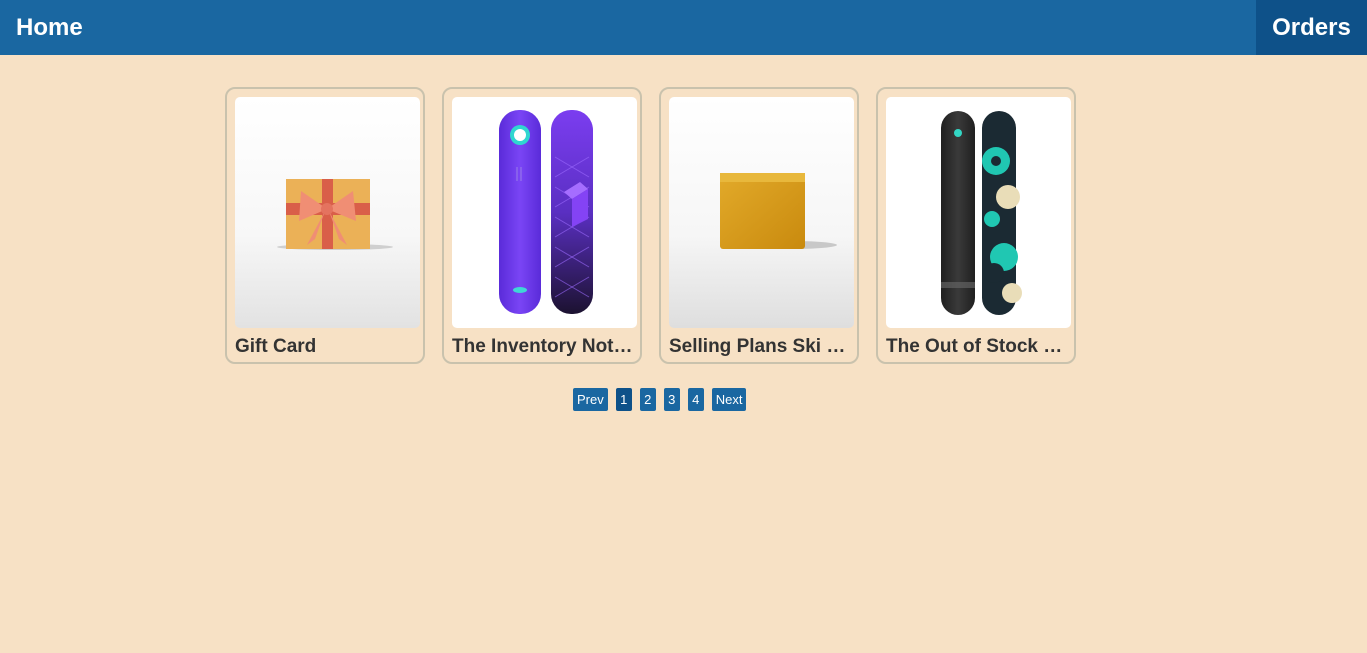 This screenshot has height=653, width=1367. What do you see at coordinates (660, 399) in the screenshot?
I see `pagination: Prev 1 2 3 4 Next` at bounding box center [660, 399].